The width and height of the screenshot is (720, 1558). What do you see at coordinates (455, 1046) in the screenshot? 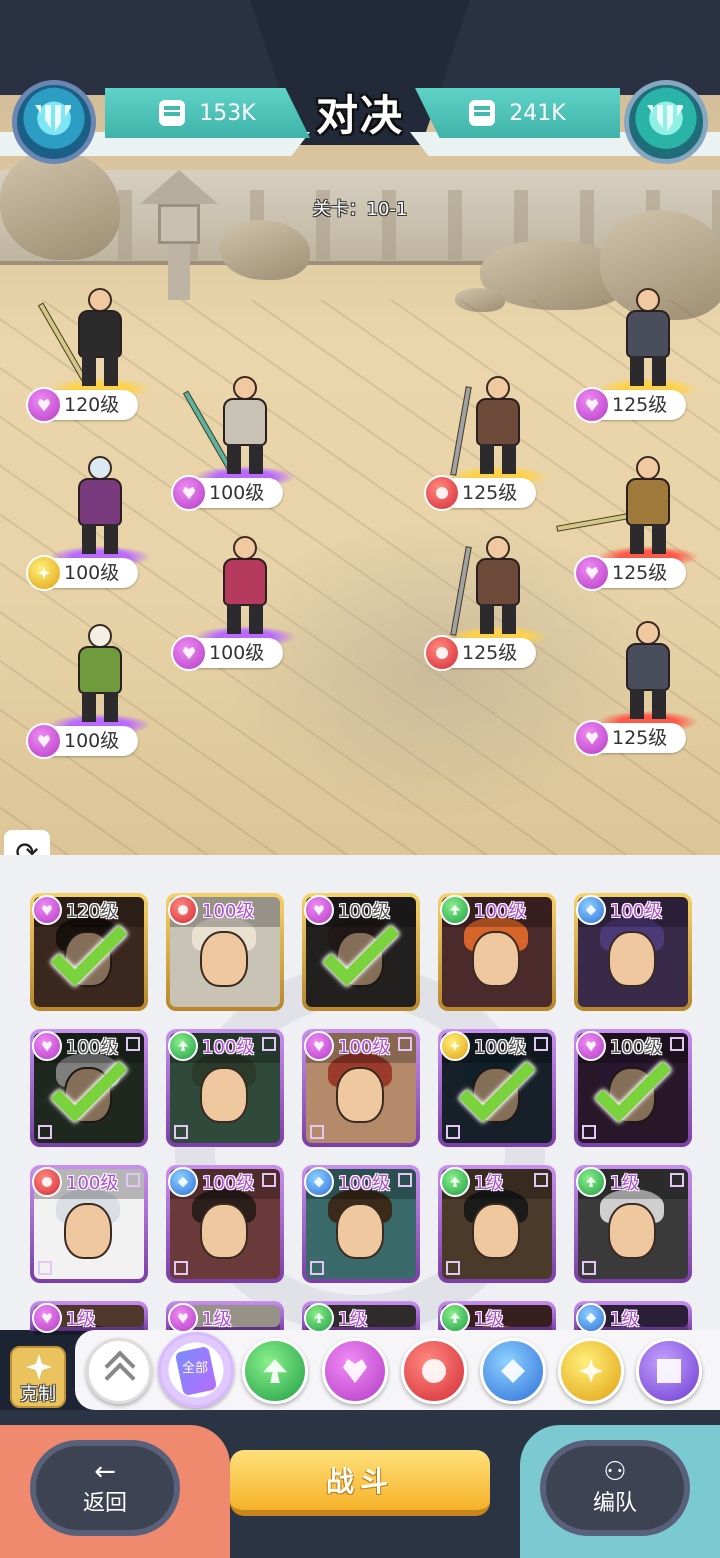
I see `sun-faction-icon` at bounding box center [455, 1046].